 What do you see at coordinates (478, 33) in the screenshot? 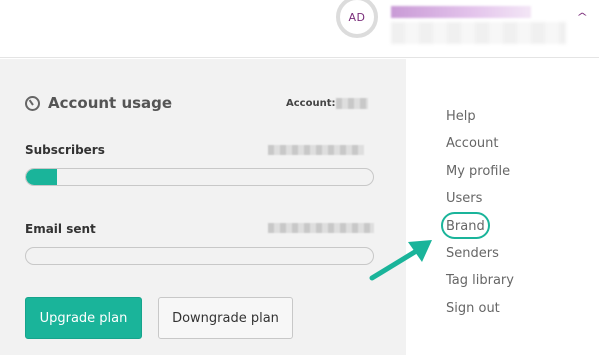
I see `user-email-redacted` at bounding box center [478, 33].